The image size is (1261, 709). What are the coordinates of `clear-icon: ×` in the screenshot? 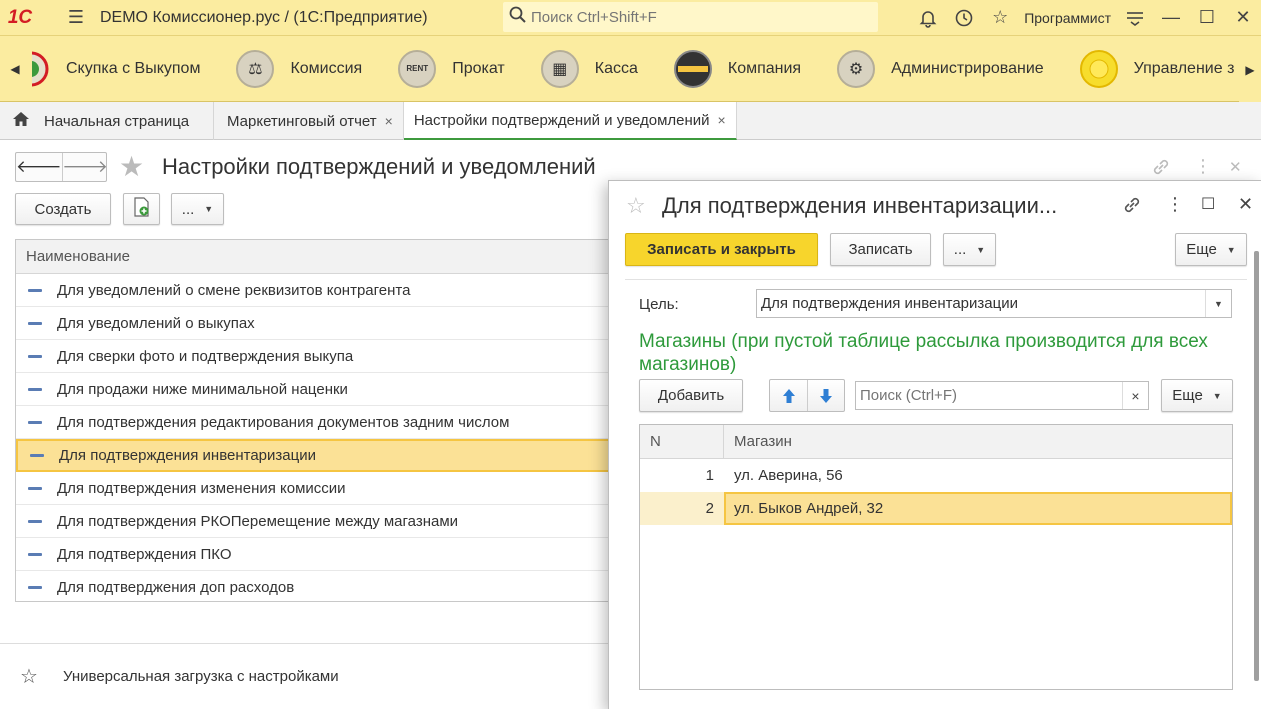 It's located at (1135, 395).